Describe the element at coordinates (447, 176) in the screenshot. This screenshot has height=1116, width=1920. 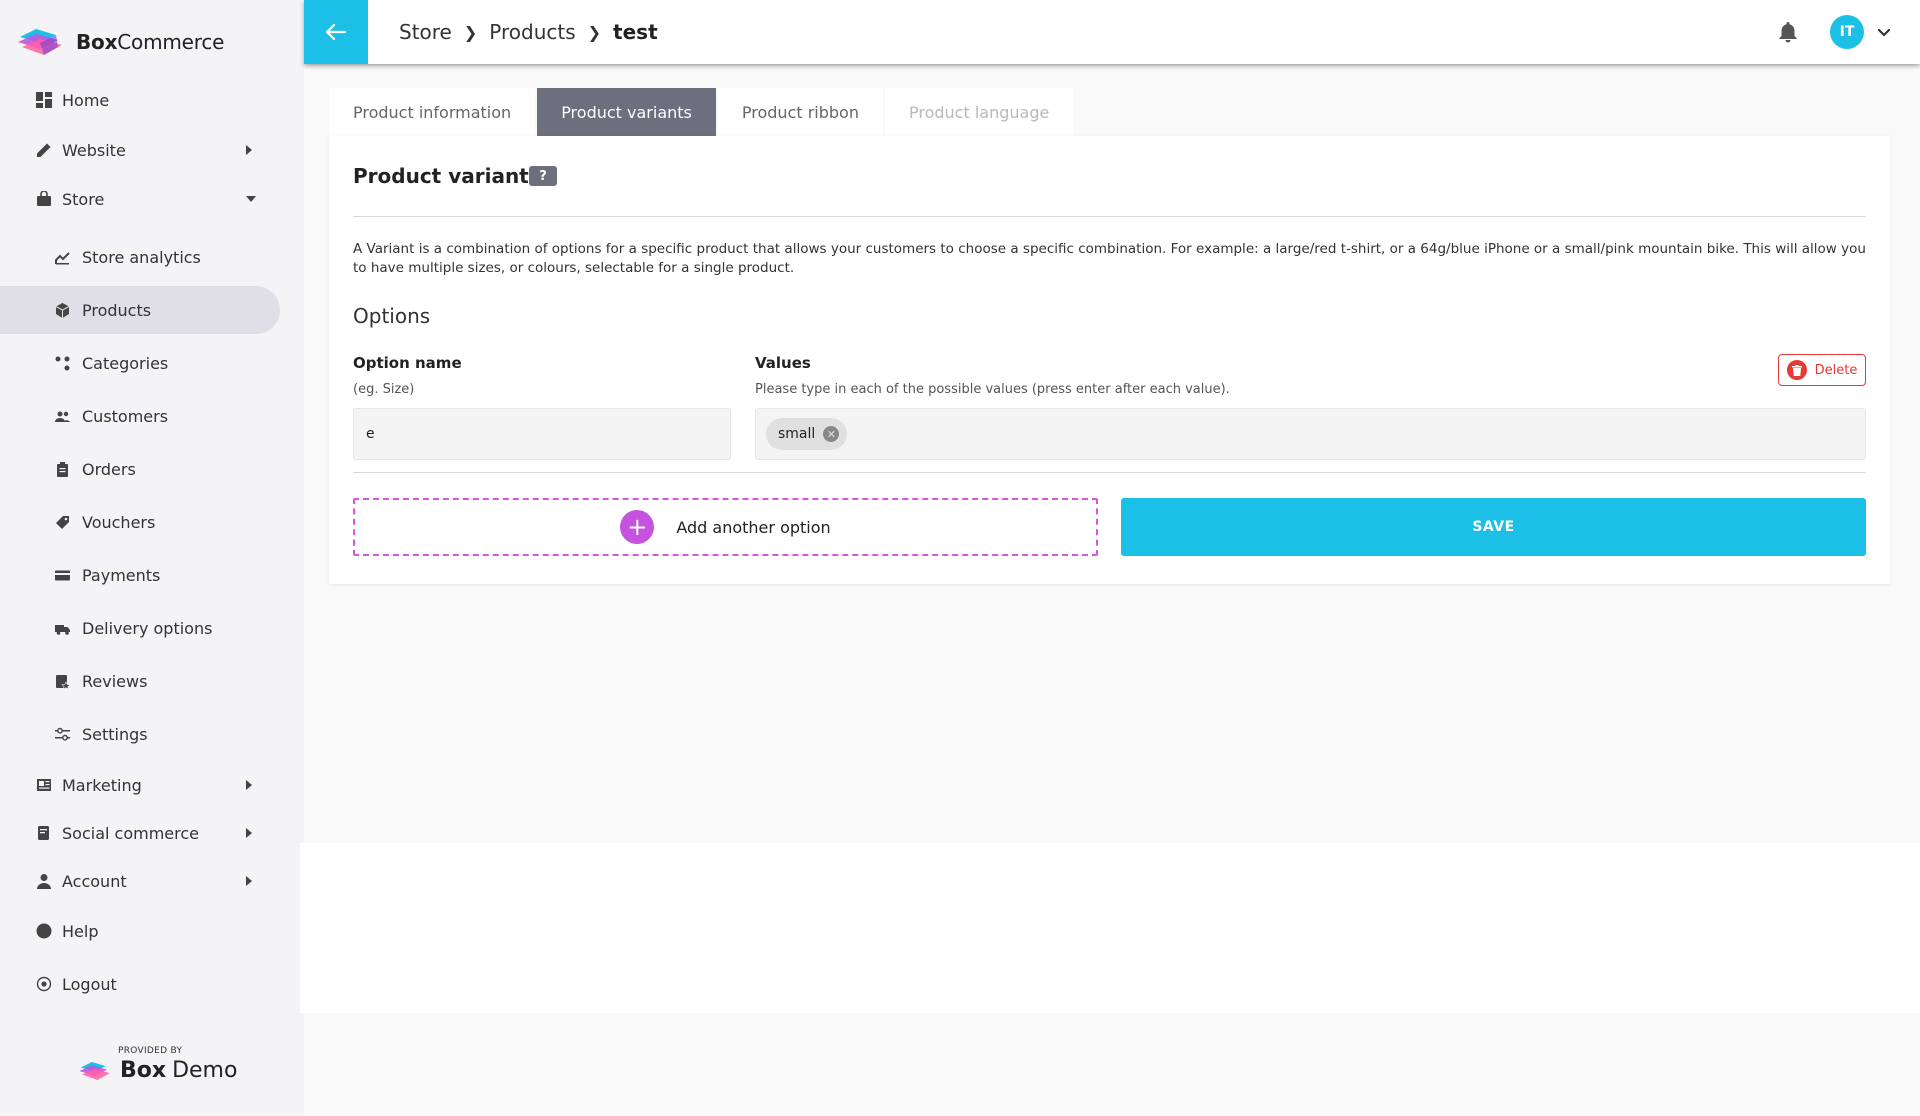
I see `page-title: Product variants` at that location.